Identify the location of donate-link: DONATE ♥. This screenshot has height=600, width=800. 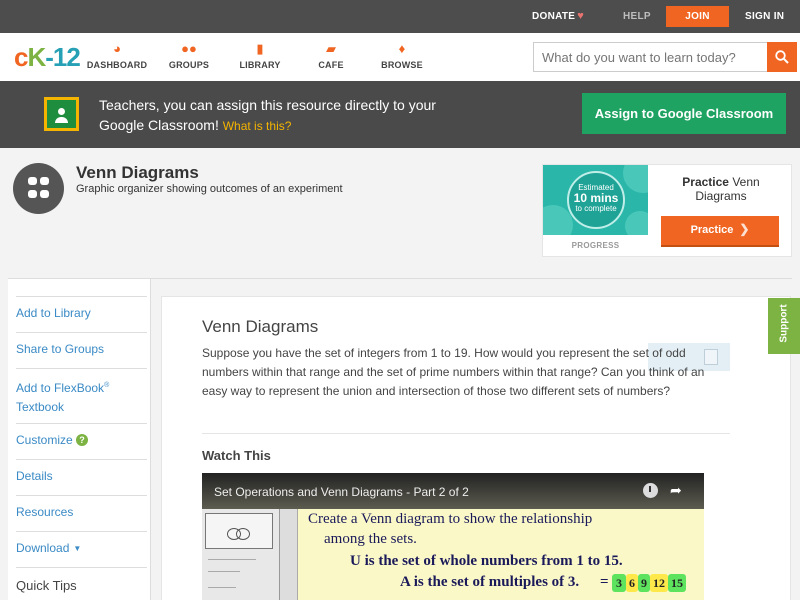
(558, 16).